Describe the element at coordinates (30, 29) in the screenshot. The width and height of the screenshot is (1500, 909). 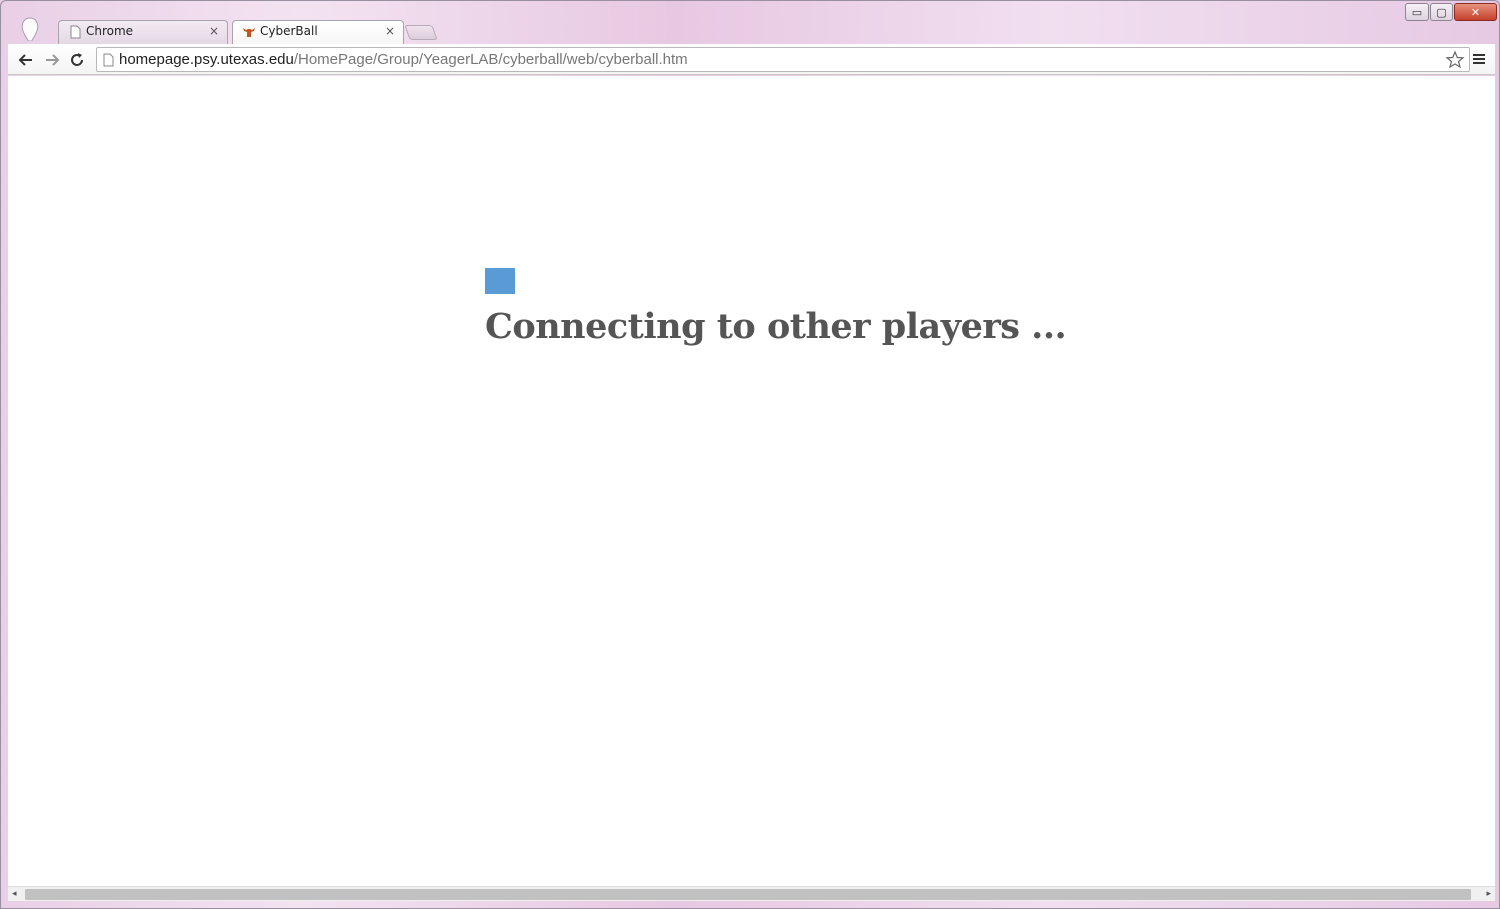
I see `profile-avatar-icon` at that location.